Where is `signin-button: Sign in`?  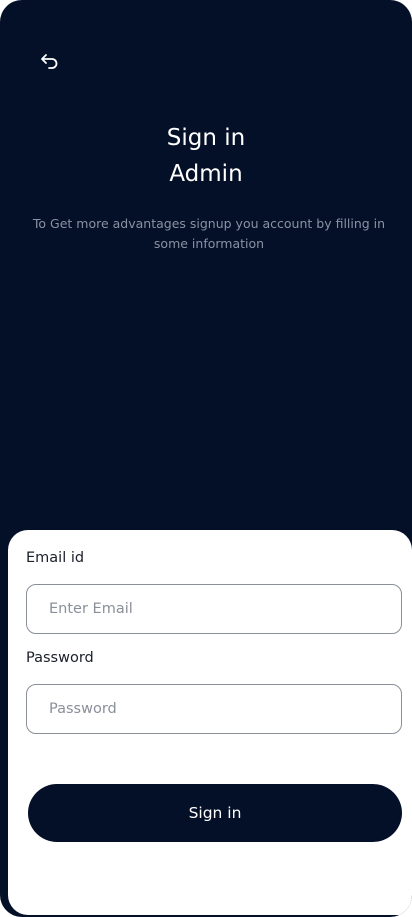
signin-button: Sign in is located at coordinates (215, 813).